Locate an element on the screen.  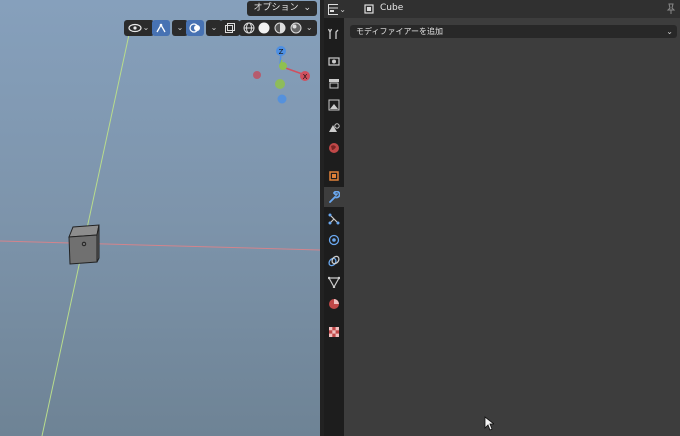
wrench-icon is located at coordinates (334, 197).